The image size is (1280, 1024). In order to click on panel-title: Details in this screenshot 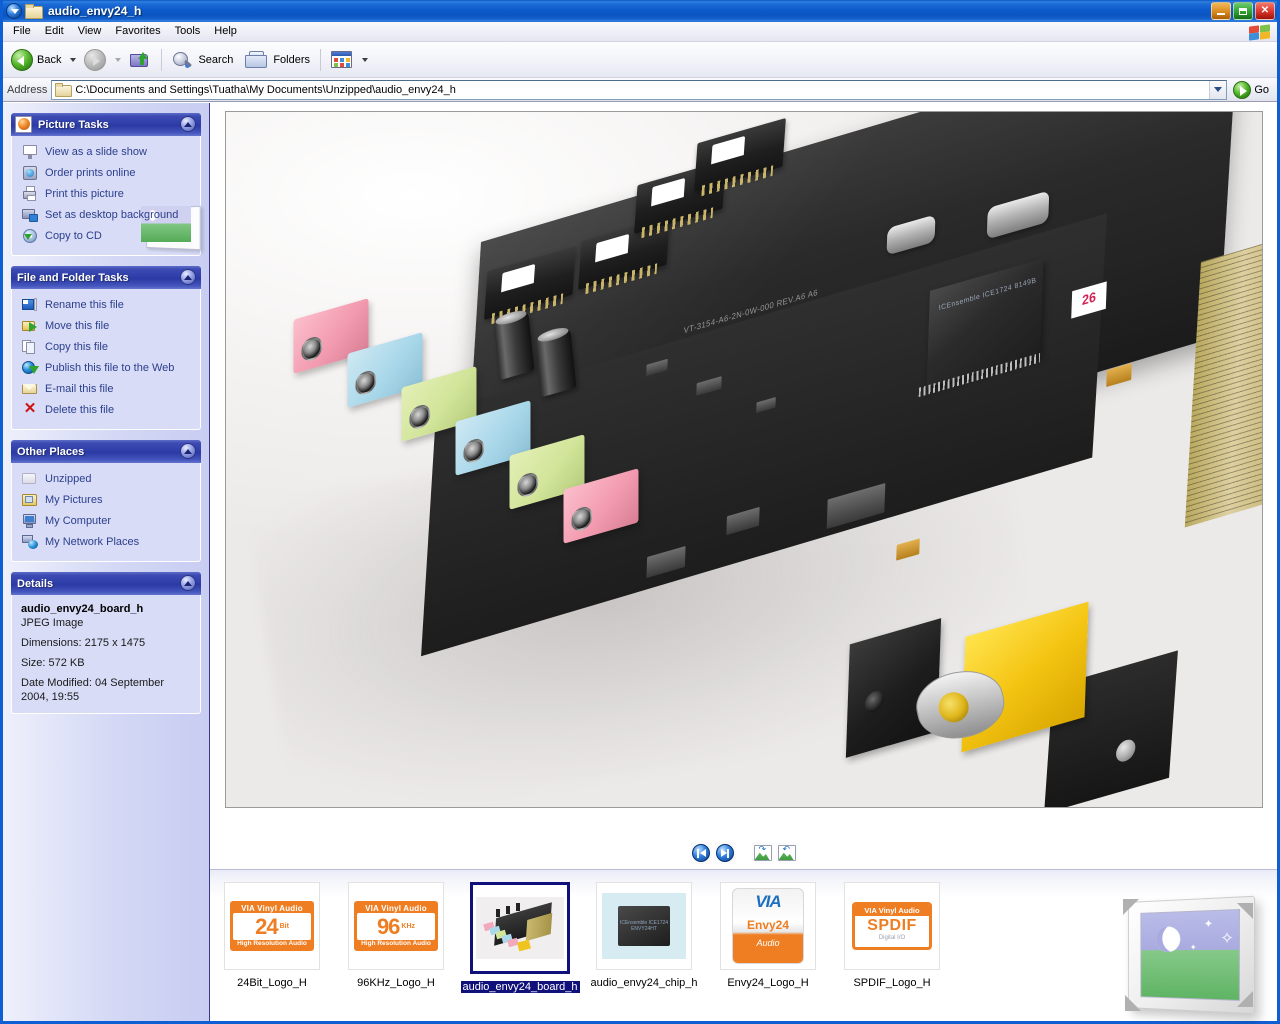, I will do `click(35, 583)`.